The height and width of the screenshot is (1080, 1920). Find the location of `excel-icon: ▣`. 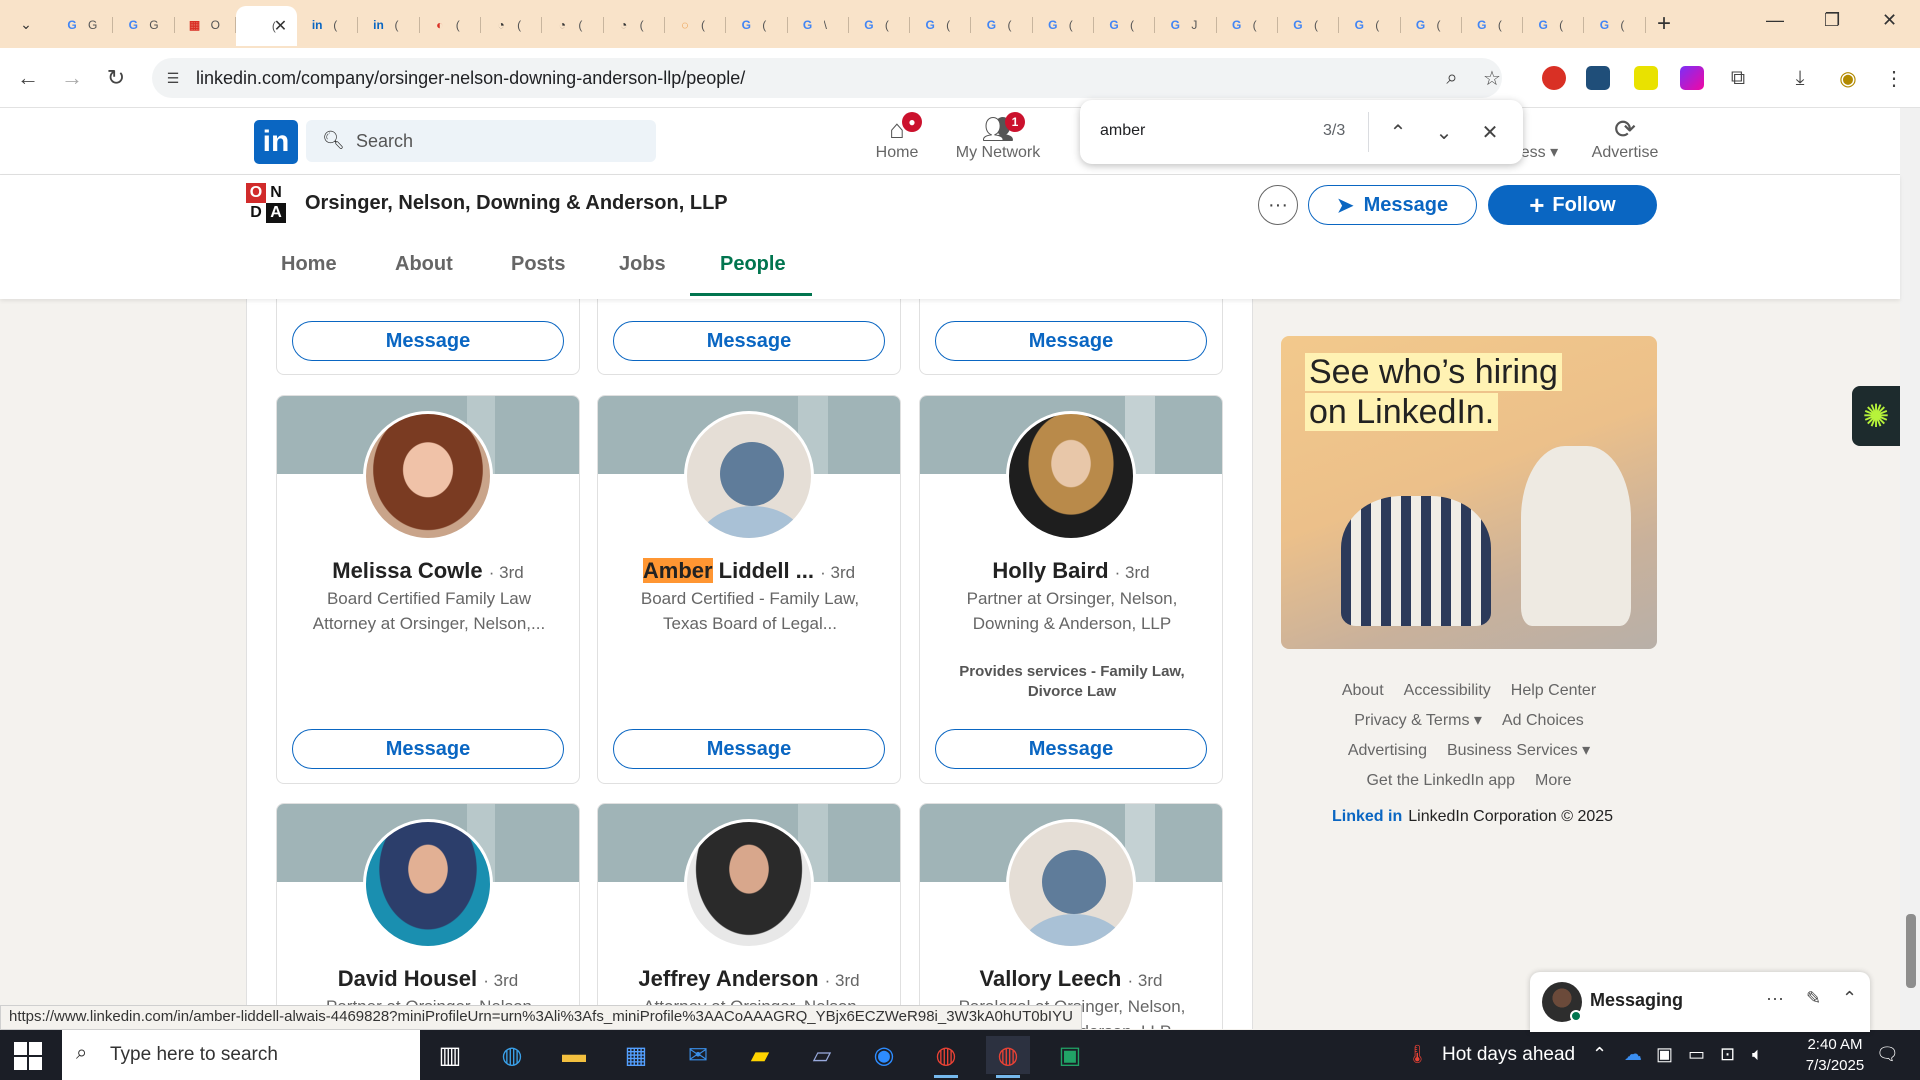

excel-icon: ▣ is located at coordinates (1070, 1055).